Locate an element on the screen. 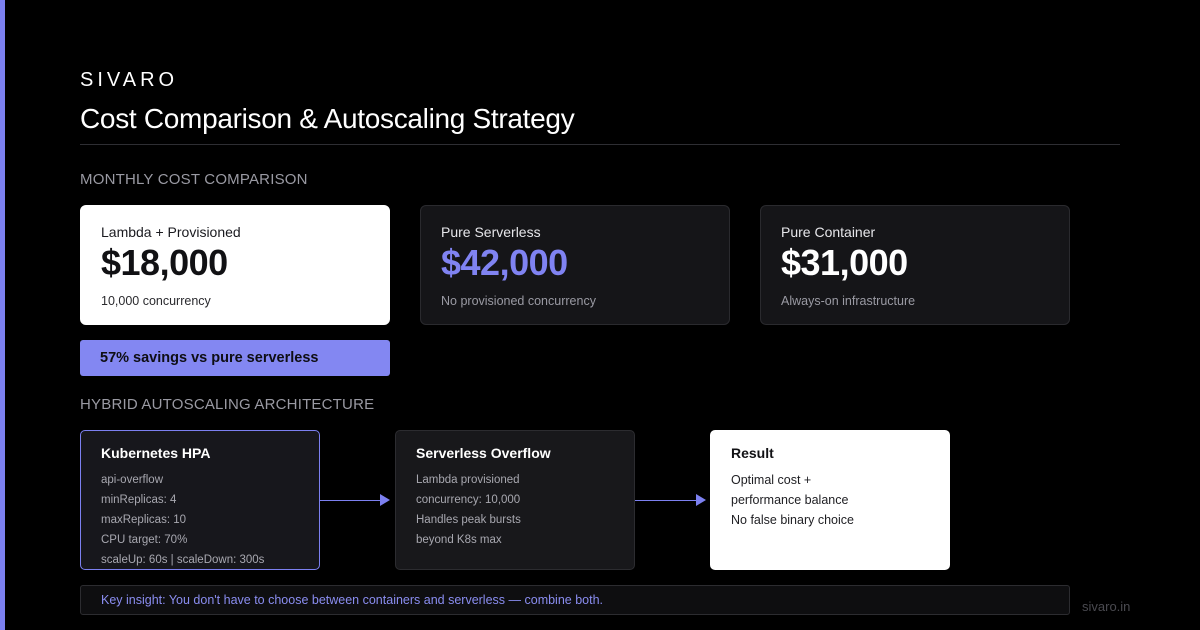  flow-box-line: Optimal cost + is located at coordinates (771, 480).